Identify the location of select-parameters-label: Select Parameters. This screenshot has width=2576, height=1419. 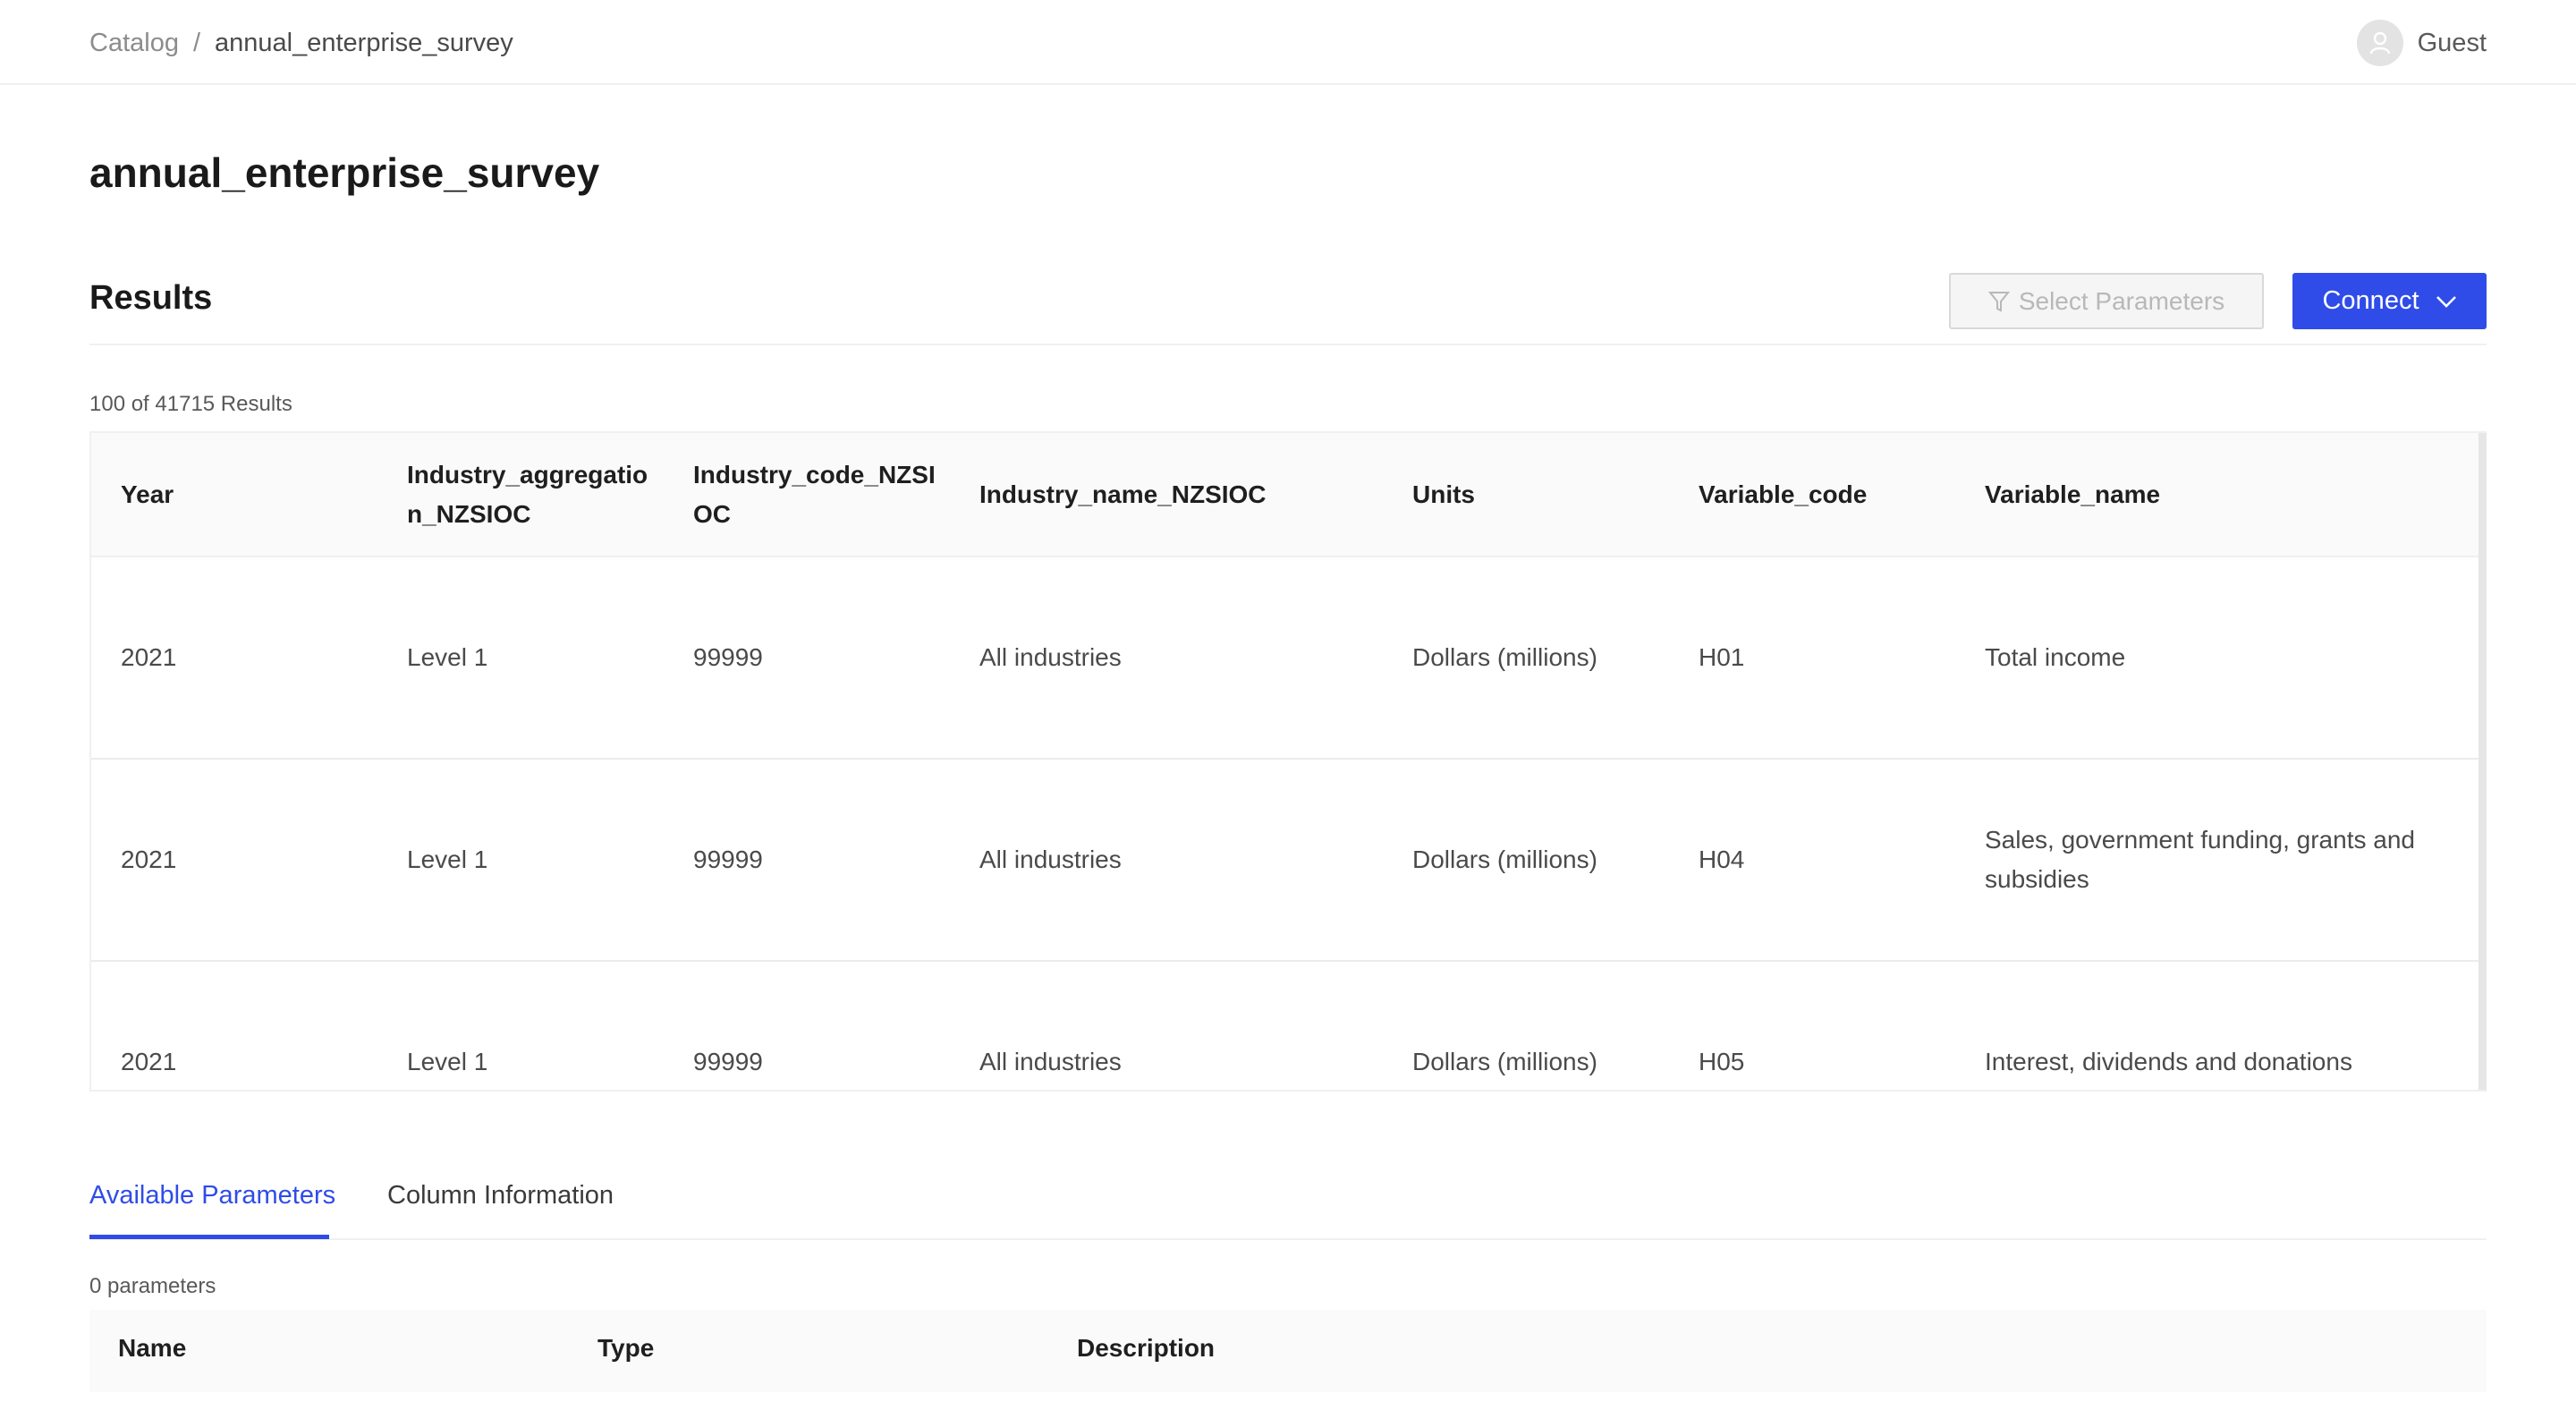
(2121, 300).